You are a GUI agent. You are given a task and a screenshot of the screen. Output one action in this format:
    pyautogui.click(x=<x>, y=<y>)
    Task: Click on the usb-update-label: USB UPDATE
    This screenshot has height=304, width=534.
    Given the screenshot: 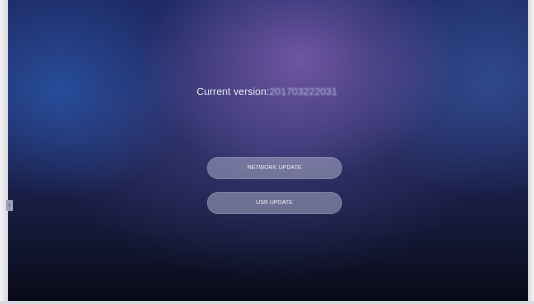 What is the action you would take?
    pyautogui.click(x=274, y=203)
    